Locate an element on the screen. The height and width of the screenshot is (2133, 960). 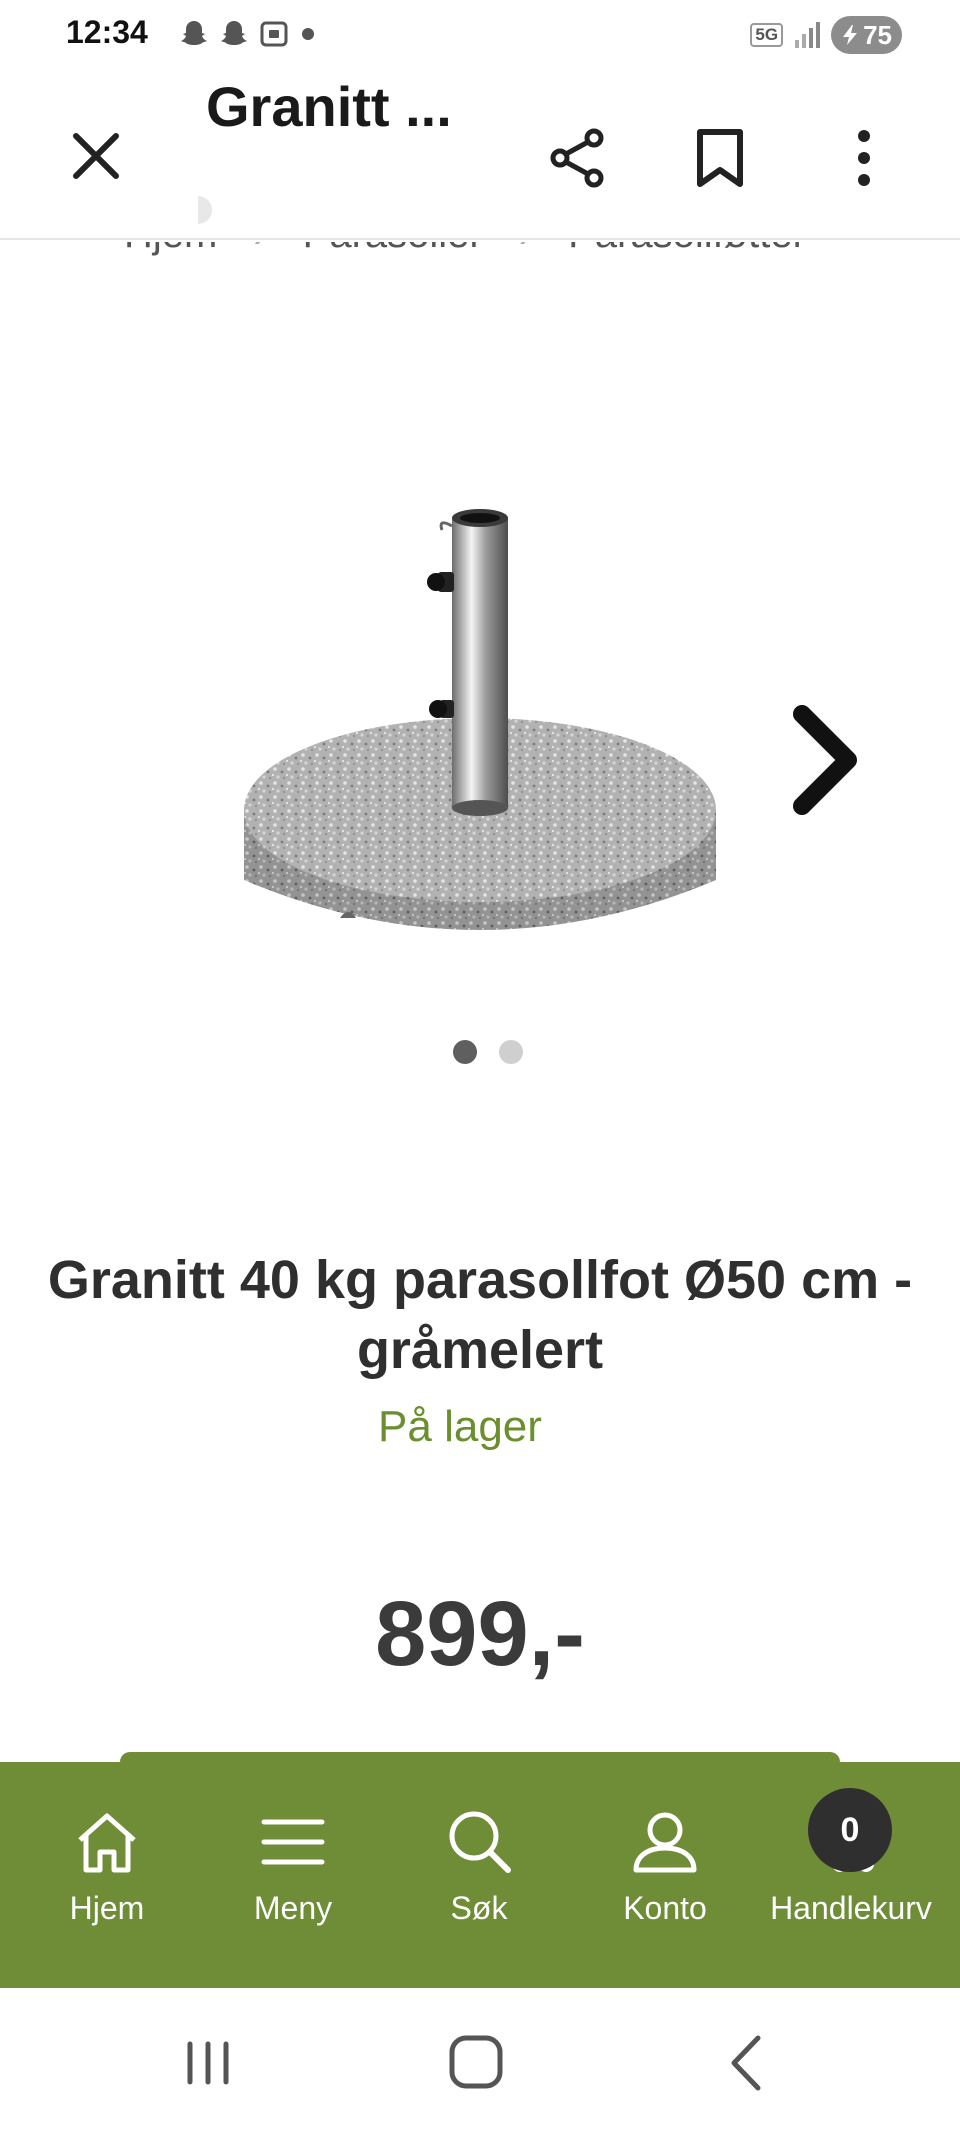
nav-item-account: Konto is located at coordinates (665, 1878).